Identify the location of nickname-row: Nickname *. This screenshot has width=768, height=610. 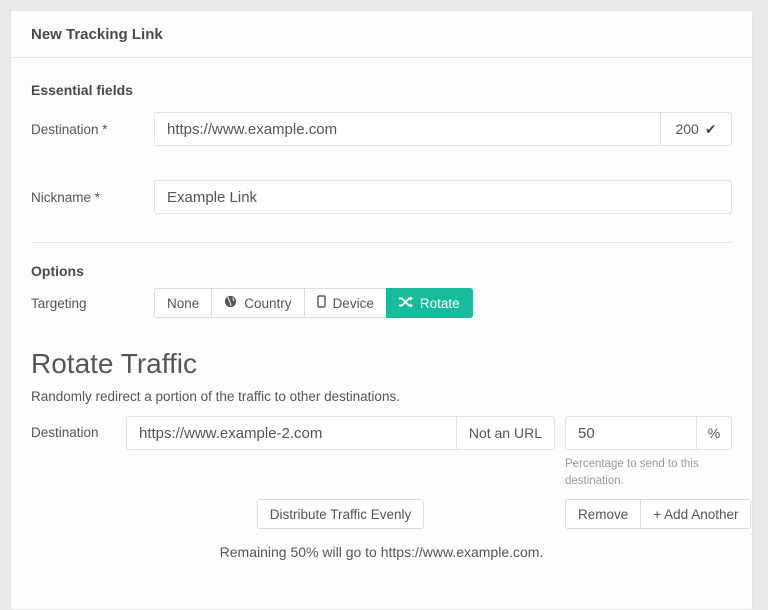
(381, 197).